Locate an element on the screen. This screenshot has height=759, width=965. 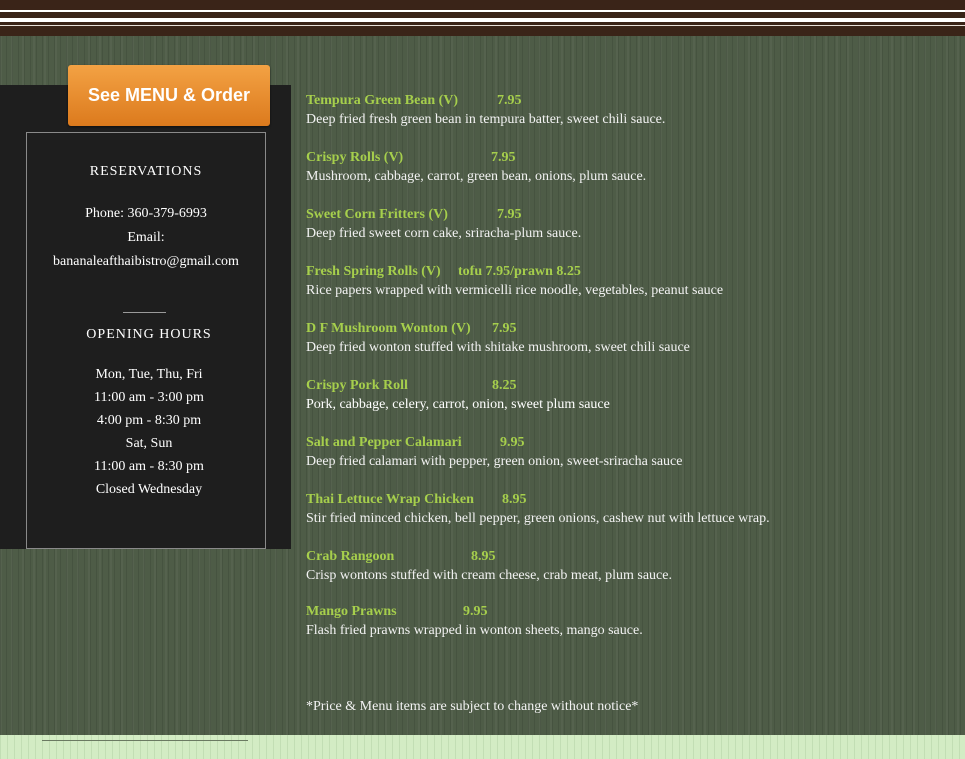
menu-item-name: Mango Prawns is located at coordinates (351, 611).